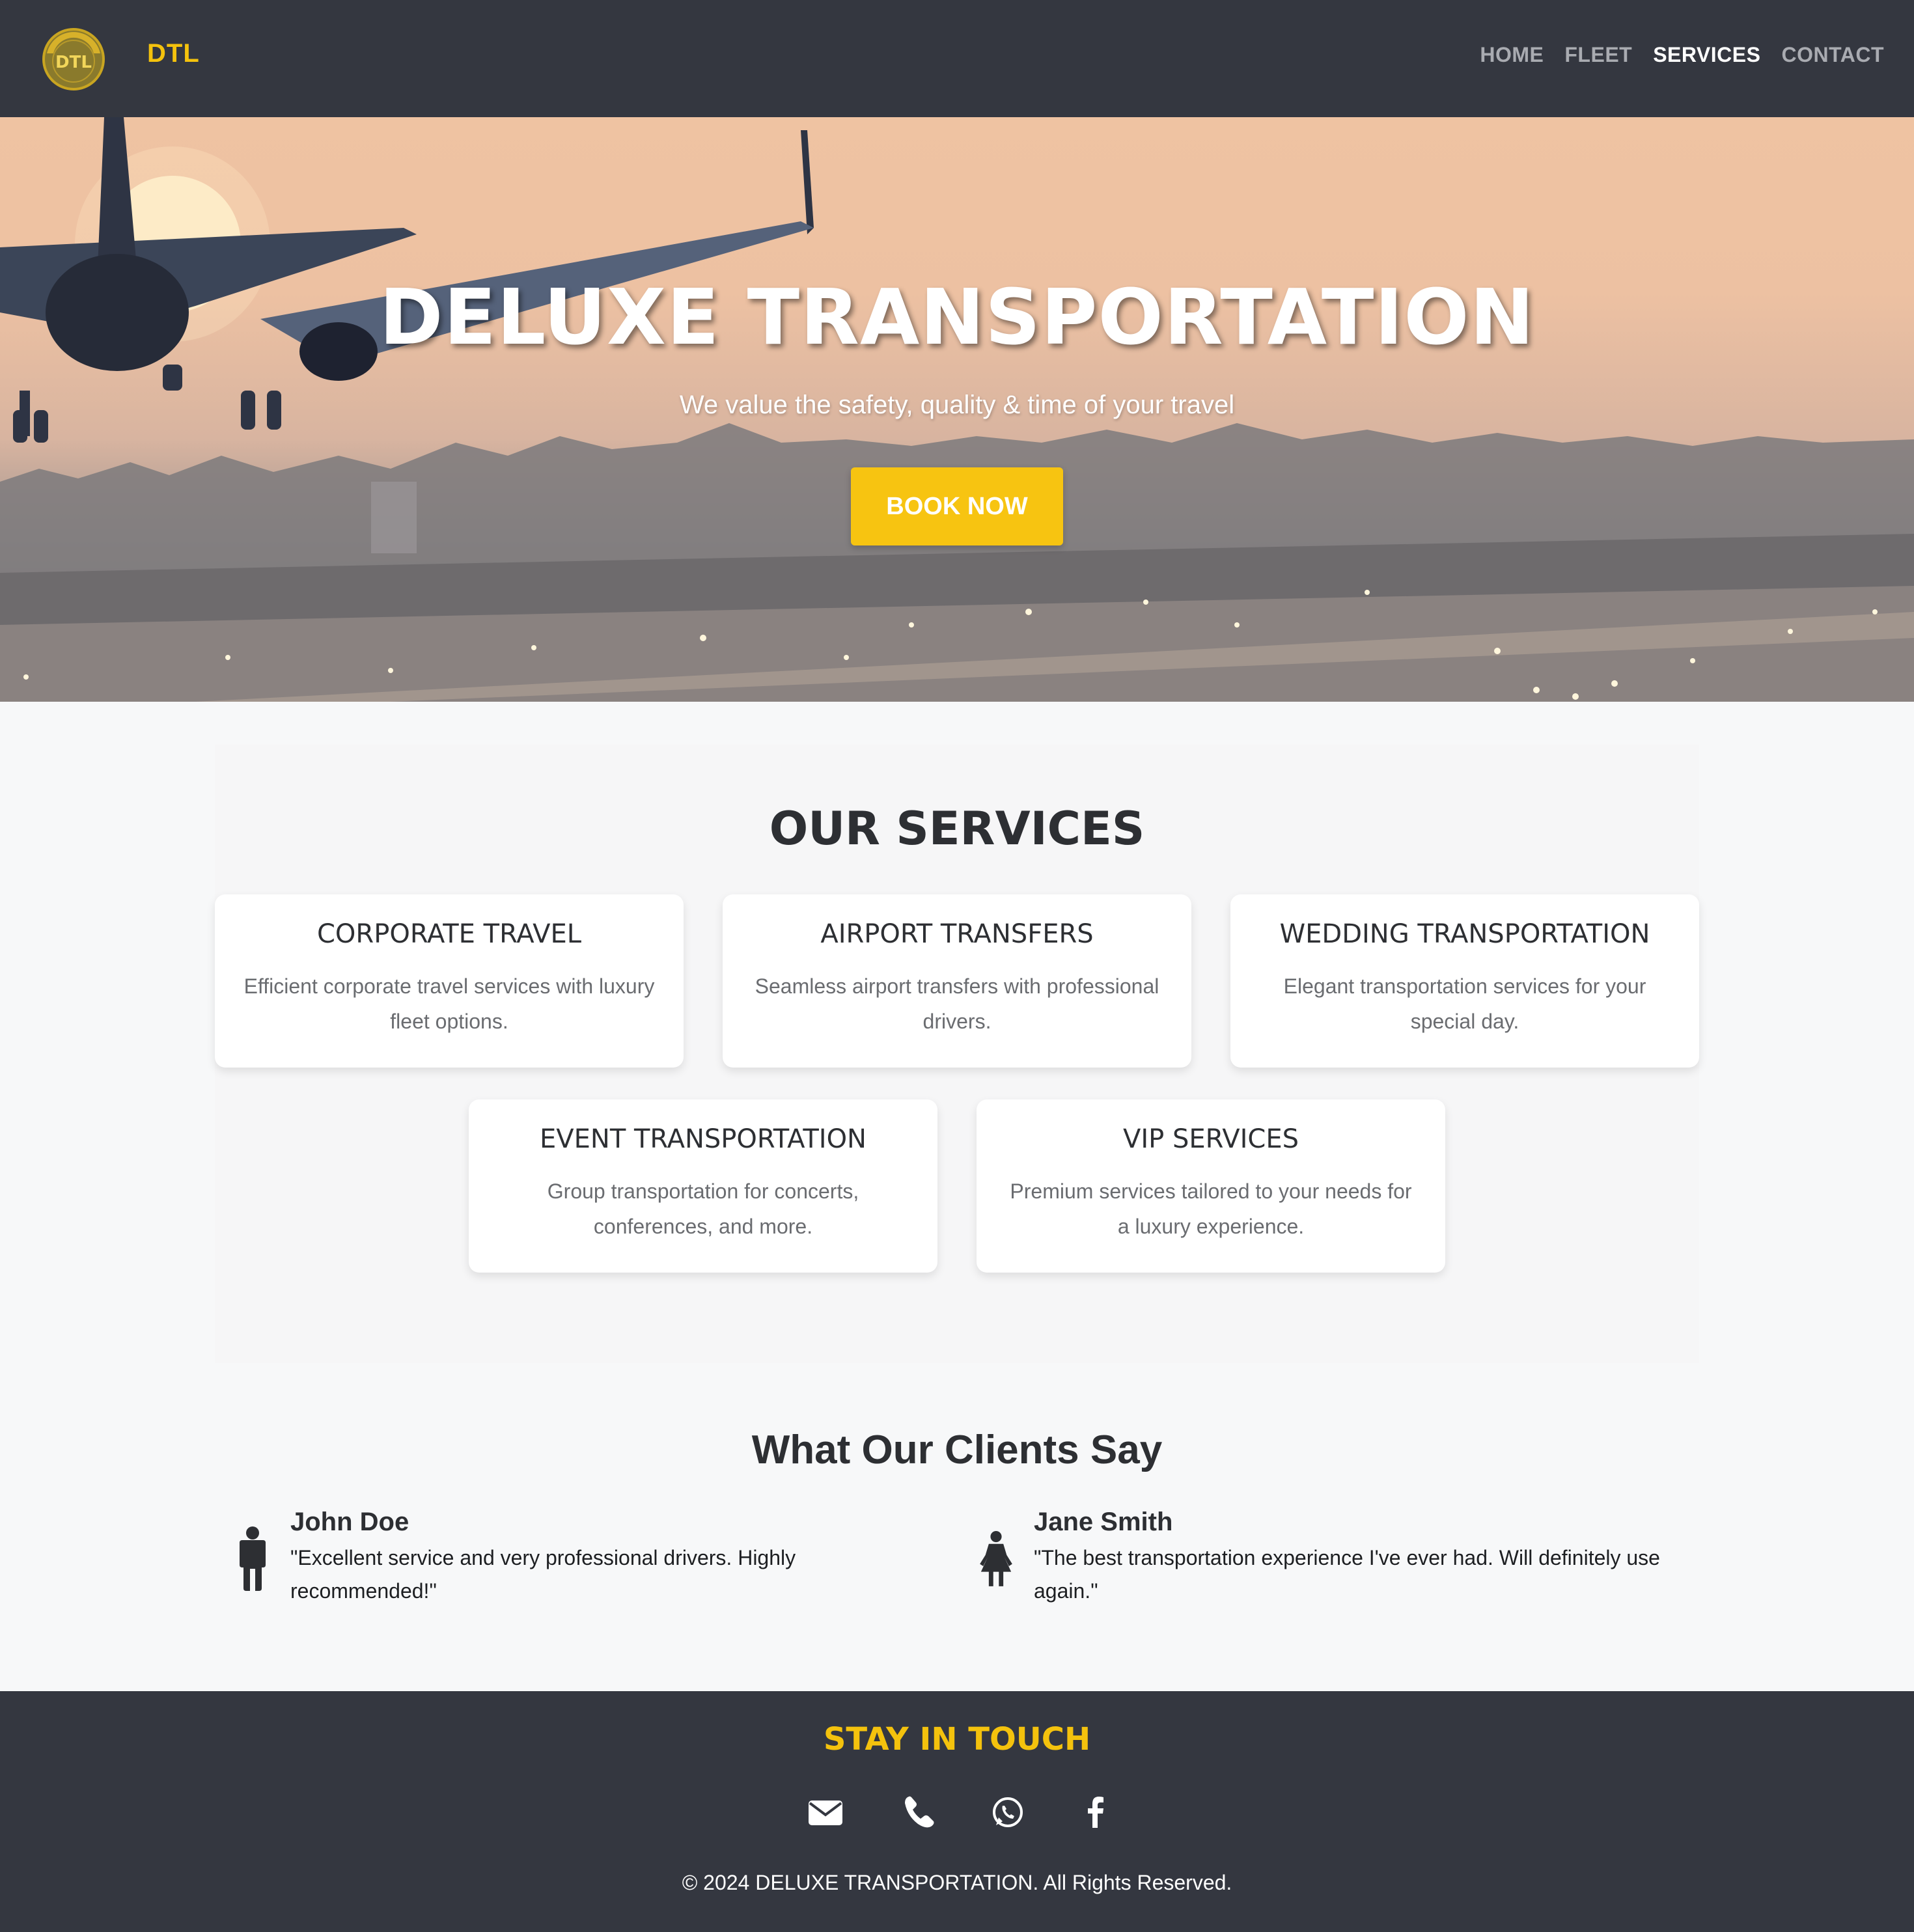 Image resolution: width=1914 pixels, height=1932 pixels. I want to click on female-person-icon, so click(996, 1558).